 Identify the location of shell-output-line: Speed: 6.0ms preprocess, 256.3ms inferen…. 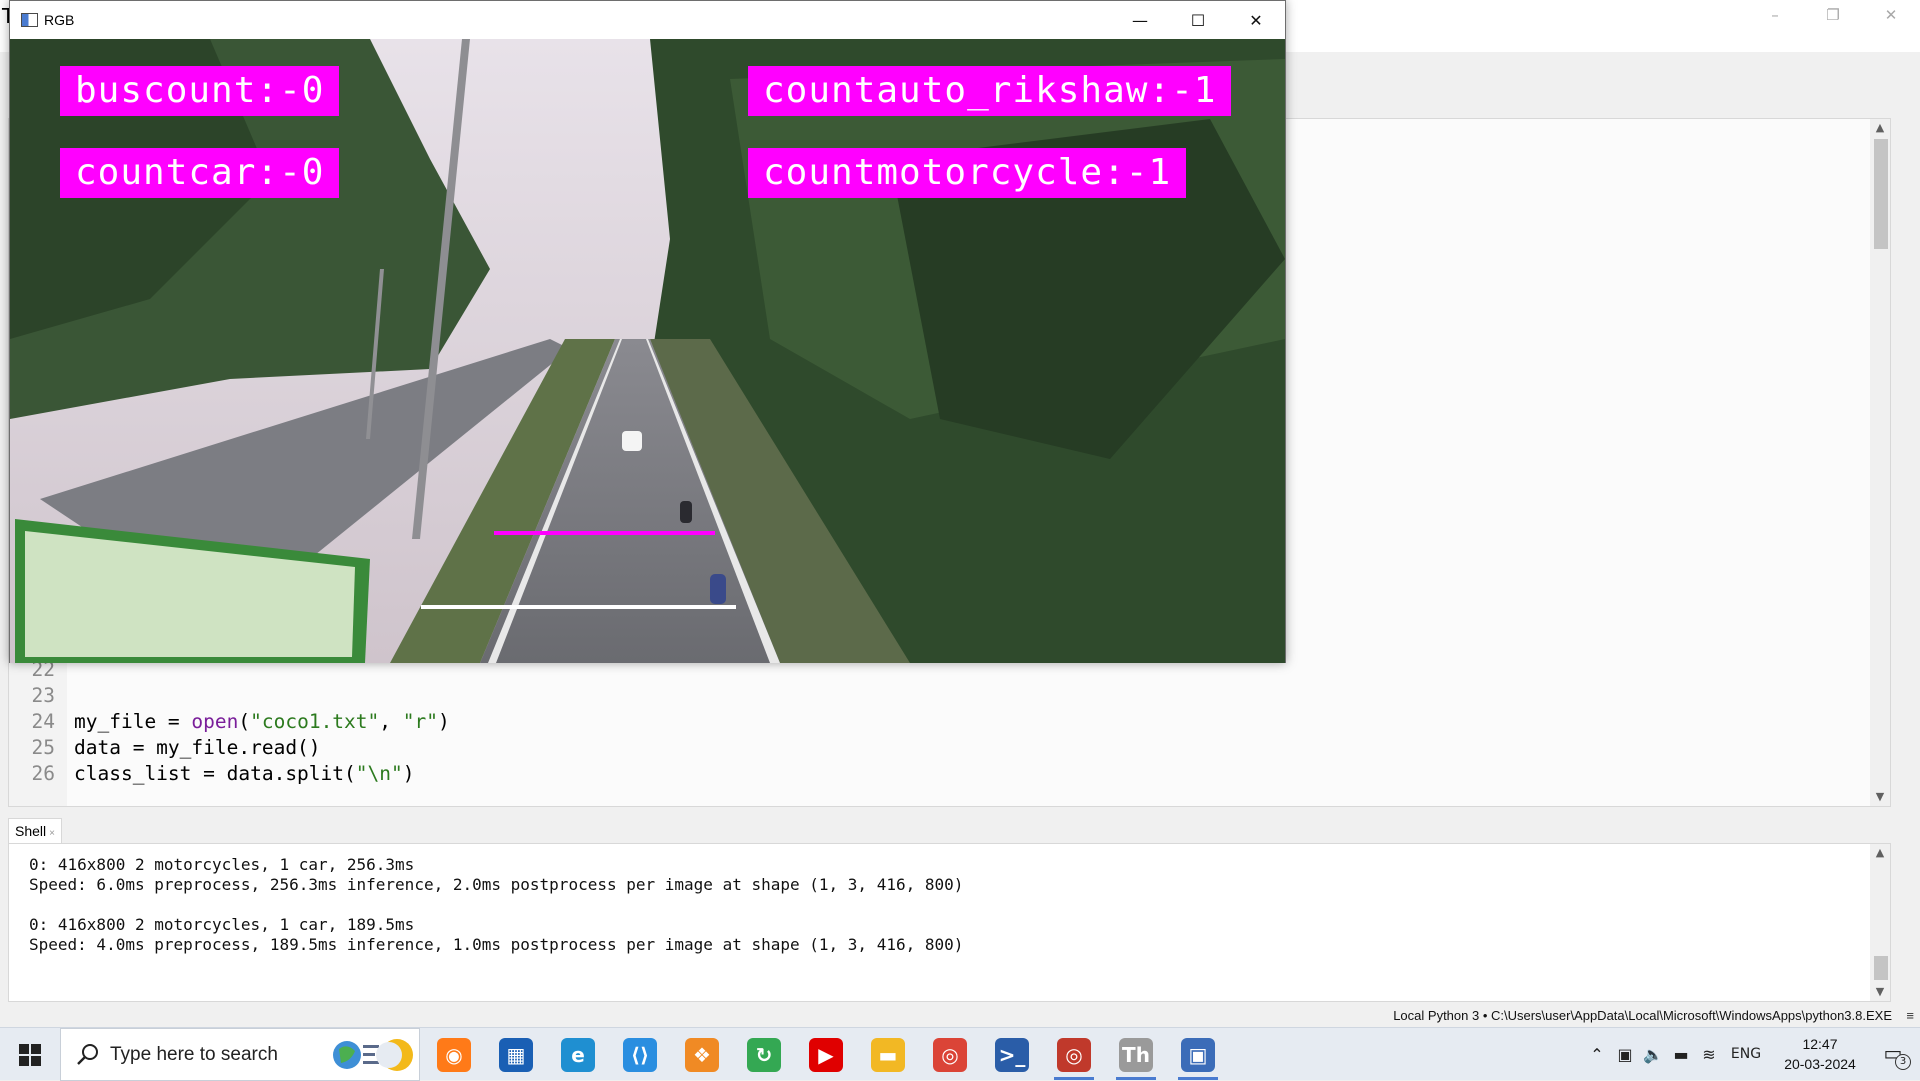
(496, 884).